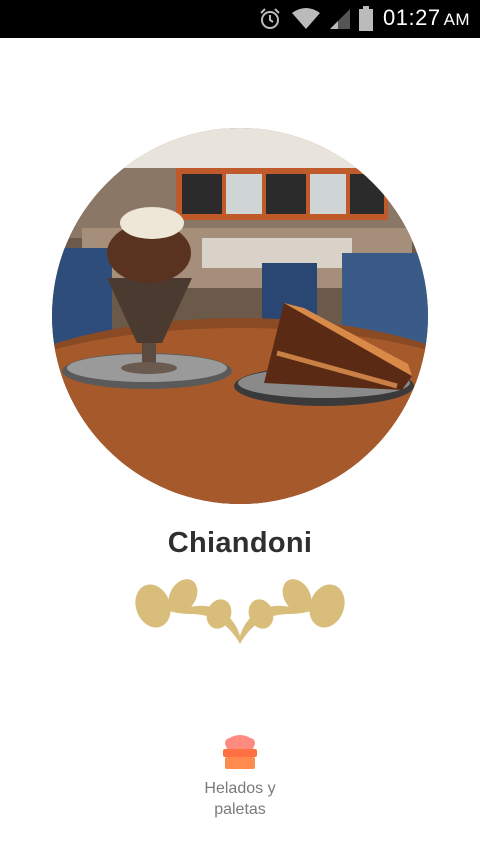  Describe the element at coordinates (240, 19) in the screenshot. I see `status-bar: 01:27 AM` at that location.